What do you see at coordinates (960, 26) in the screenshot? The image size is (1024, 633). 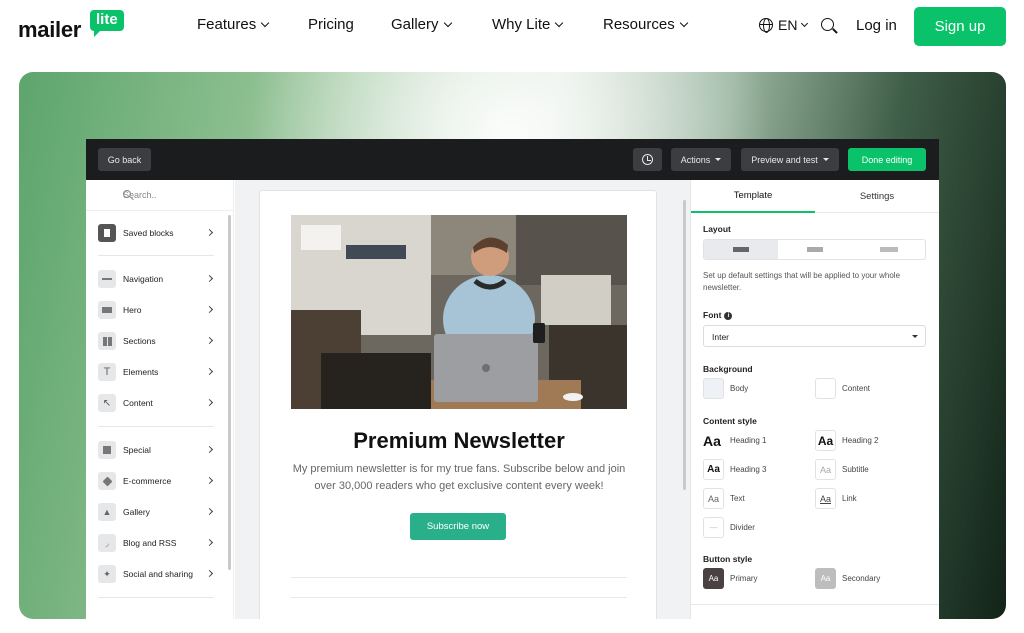 I see `signup-button: Sign up` at bounding box center [960, 26].